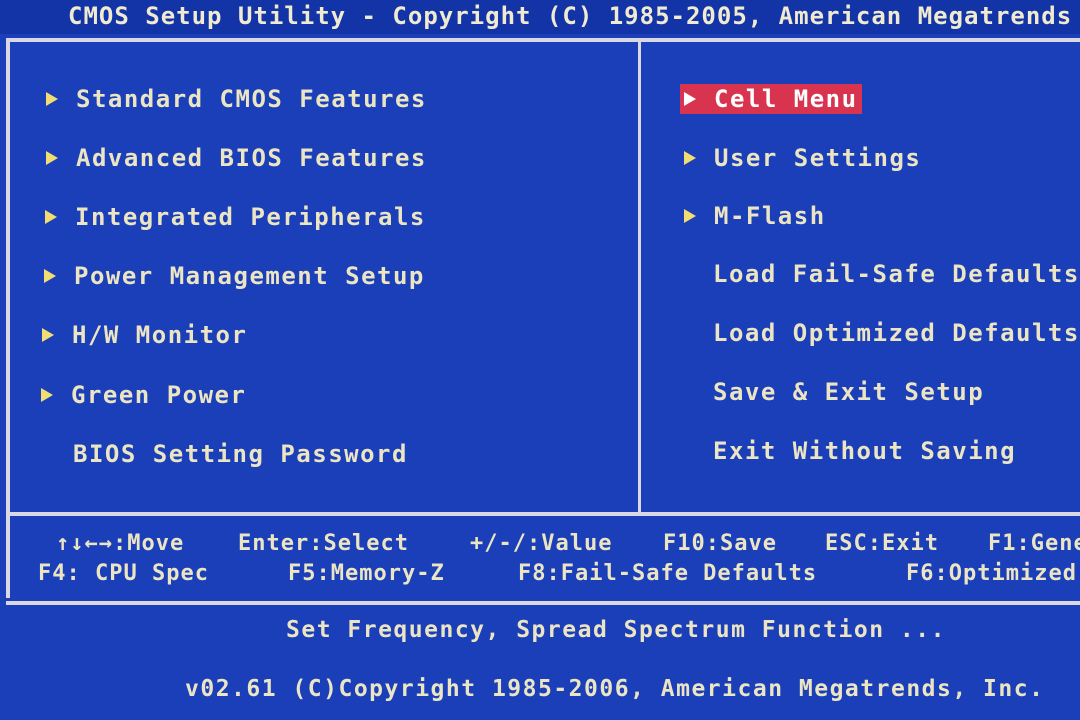 This screenshot has width=1080, height=720. I want to click on menu-item-exit-without-saving: Exit Without Saving, so click(864, 451).